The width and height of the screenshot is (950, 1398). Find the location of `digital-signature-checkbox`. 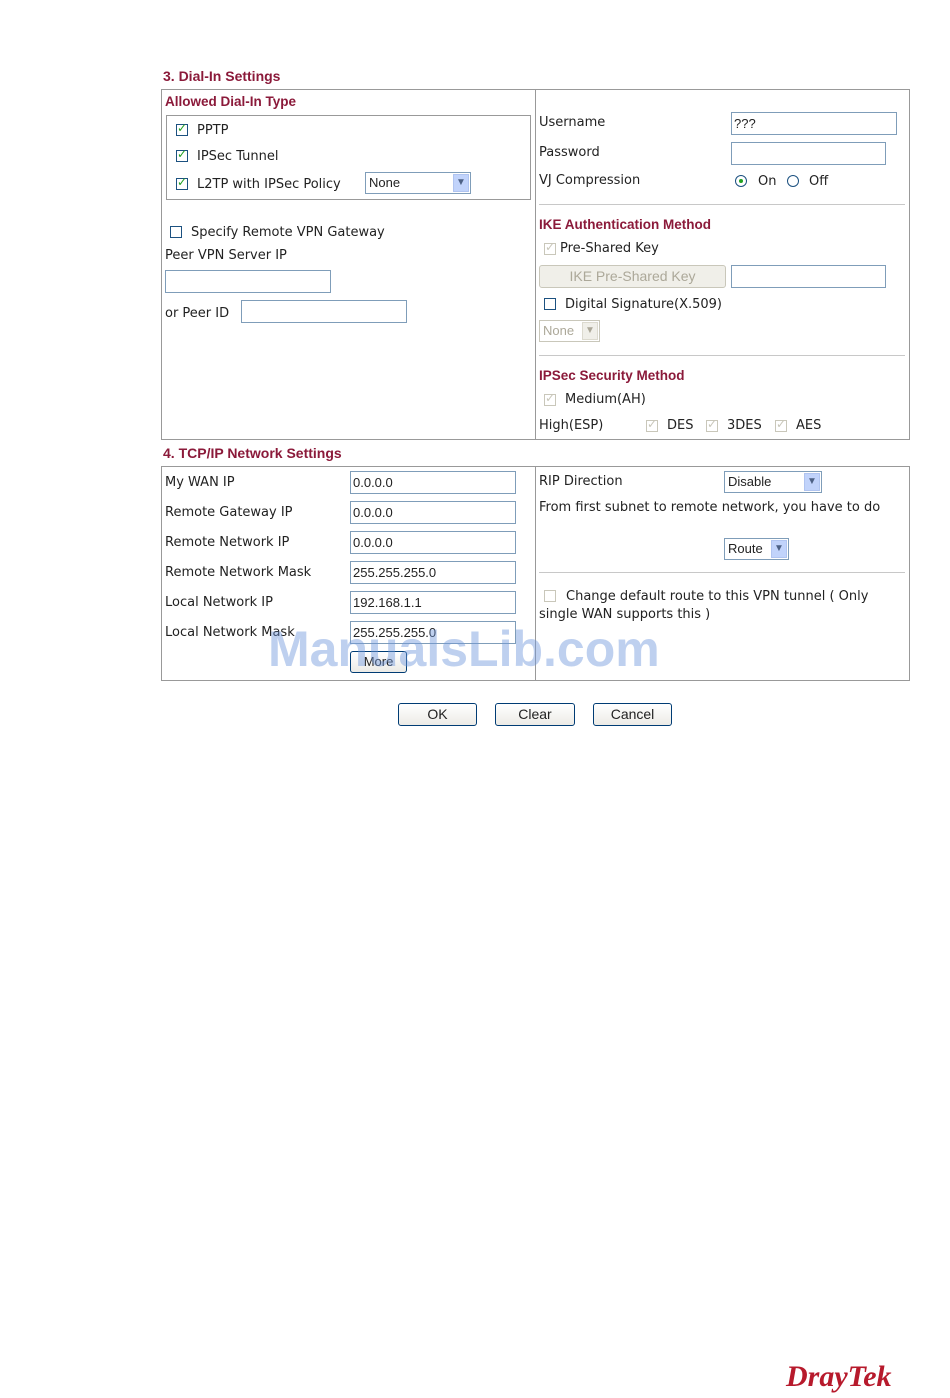

digital-signature-checkbox is located at coordinates (550, 304).